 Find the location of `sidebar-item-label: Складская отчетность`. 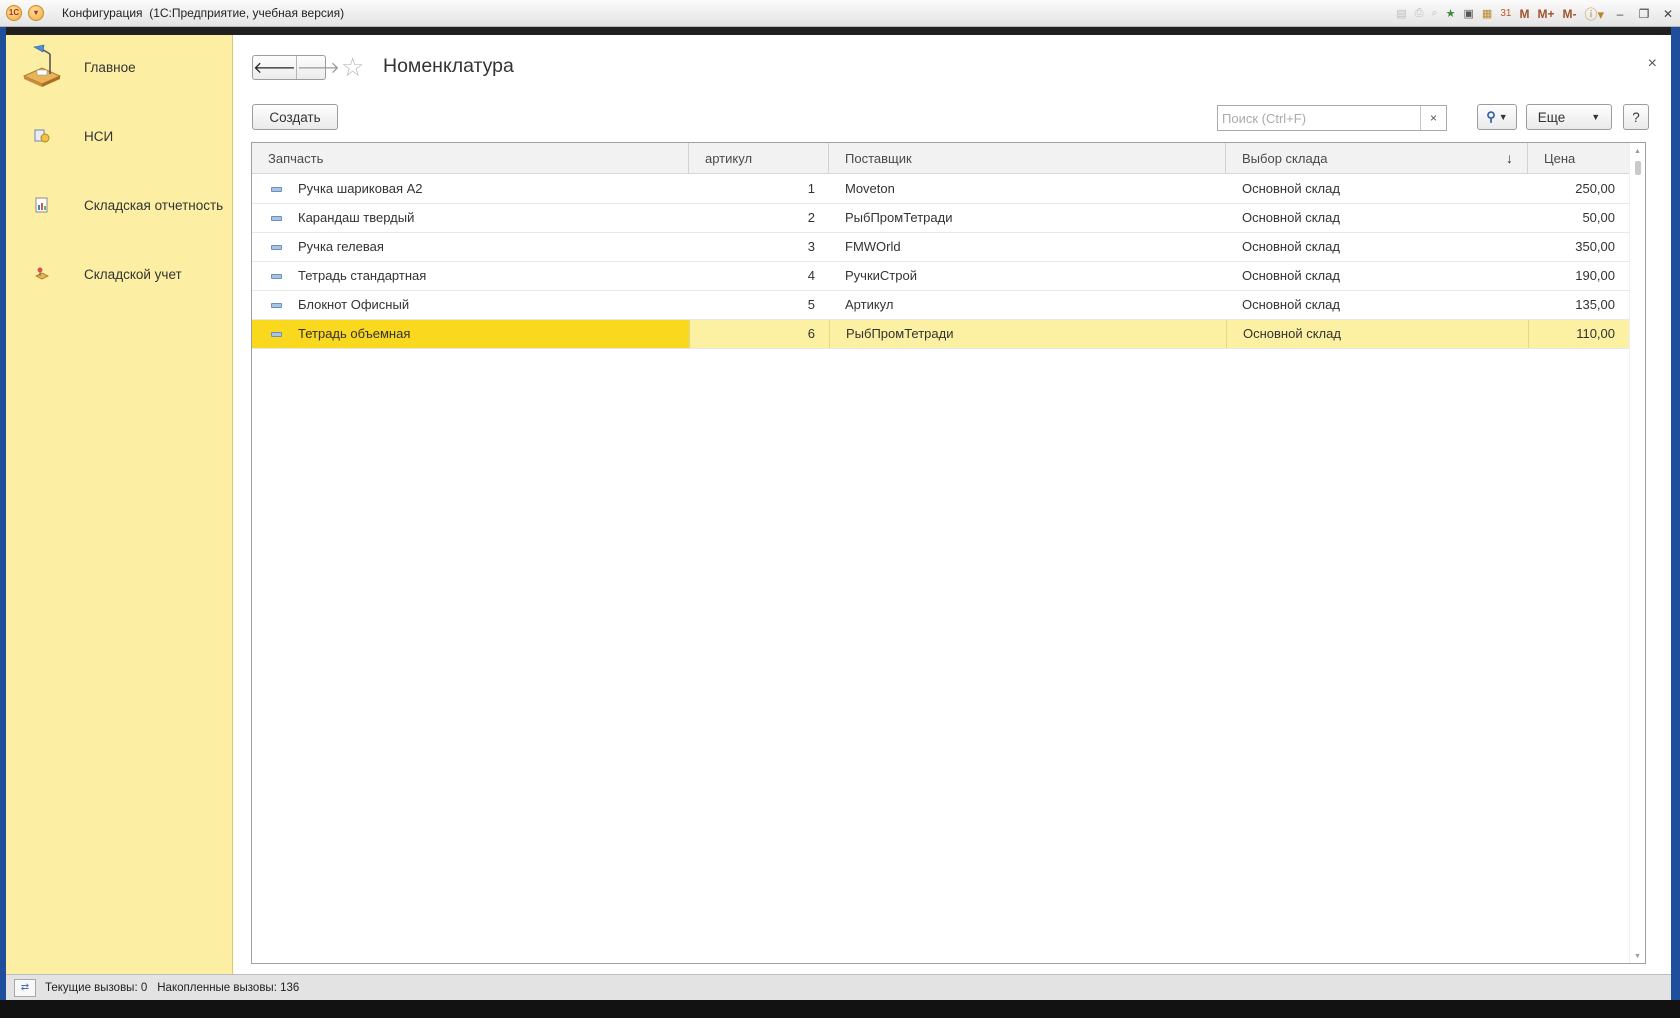

sidebar-item-label: Складская отчетность is located at coordinates (154, 205).